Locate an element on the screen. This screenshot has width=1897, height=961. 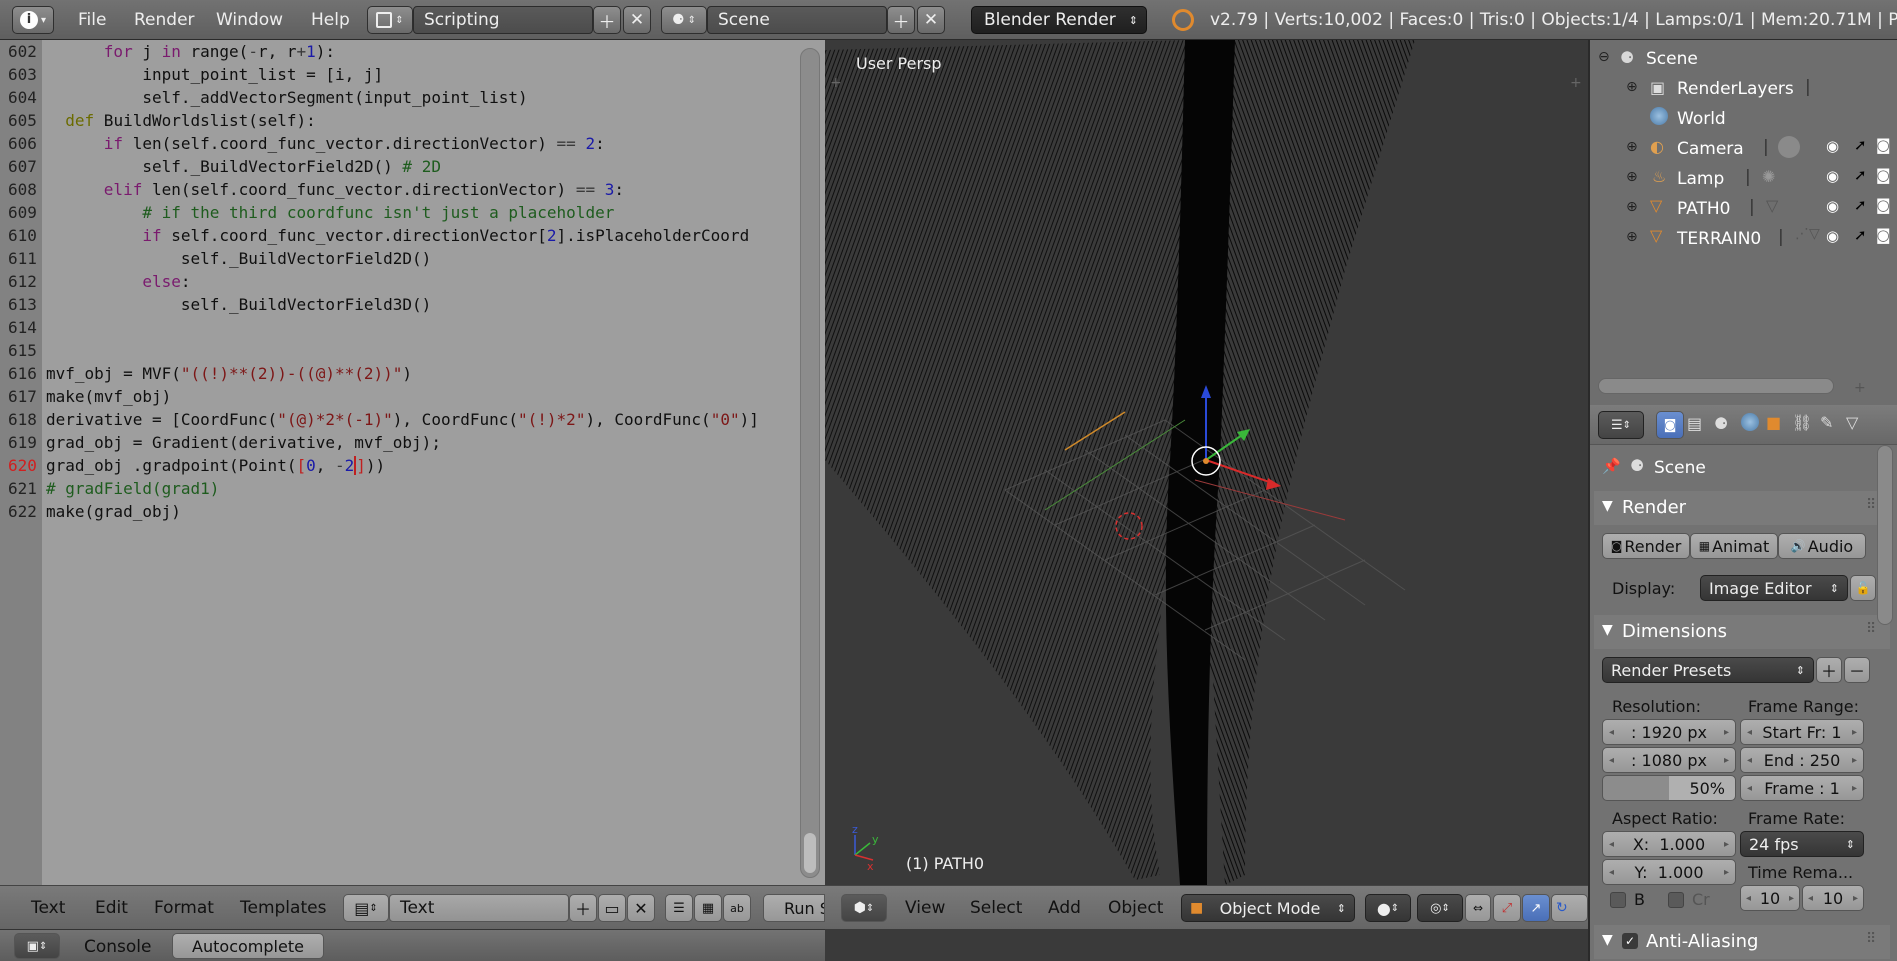
console-editor-type-button: ▣ ⇕ is located at coordinates (37, 946).